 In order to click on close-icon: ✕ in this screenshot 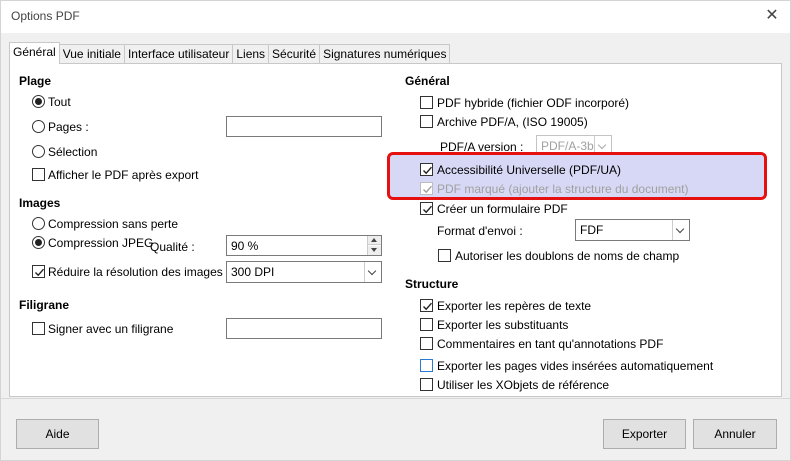, I will do `click(772, 16)`.